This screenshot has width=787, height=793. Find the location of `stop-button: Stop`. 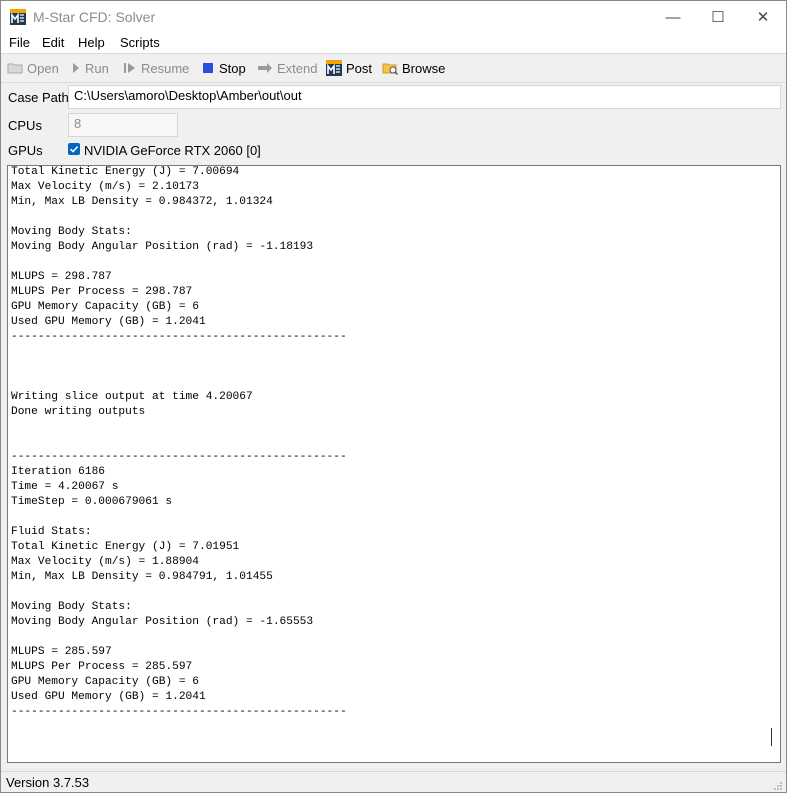

stop-button: Stop is located at coordinates (224, 68).